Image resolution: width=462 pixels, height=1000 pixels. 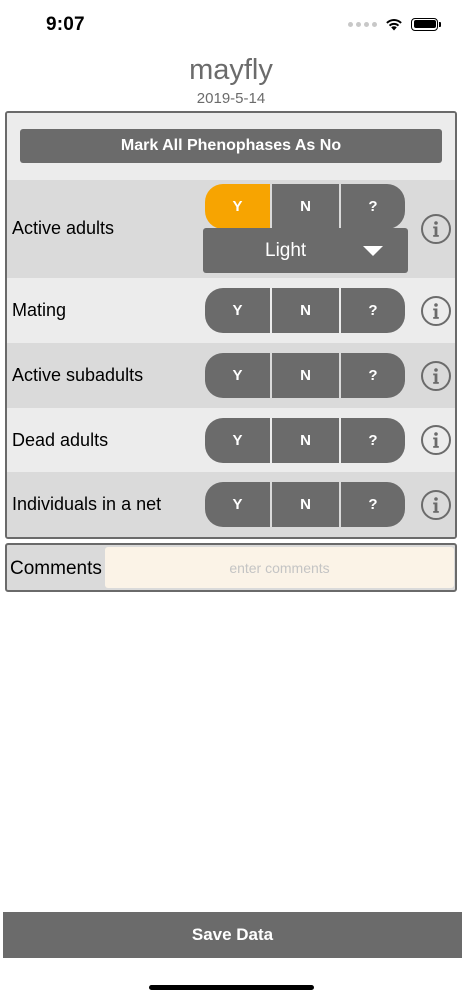 I want to click on status-bar: 9:07, so click(x=231, y=25).